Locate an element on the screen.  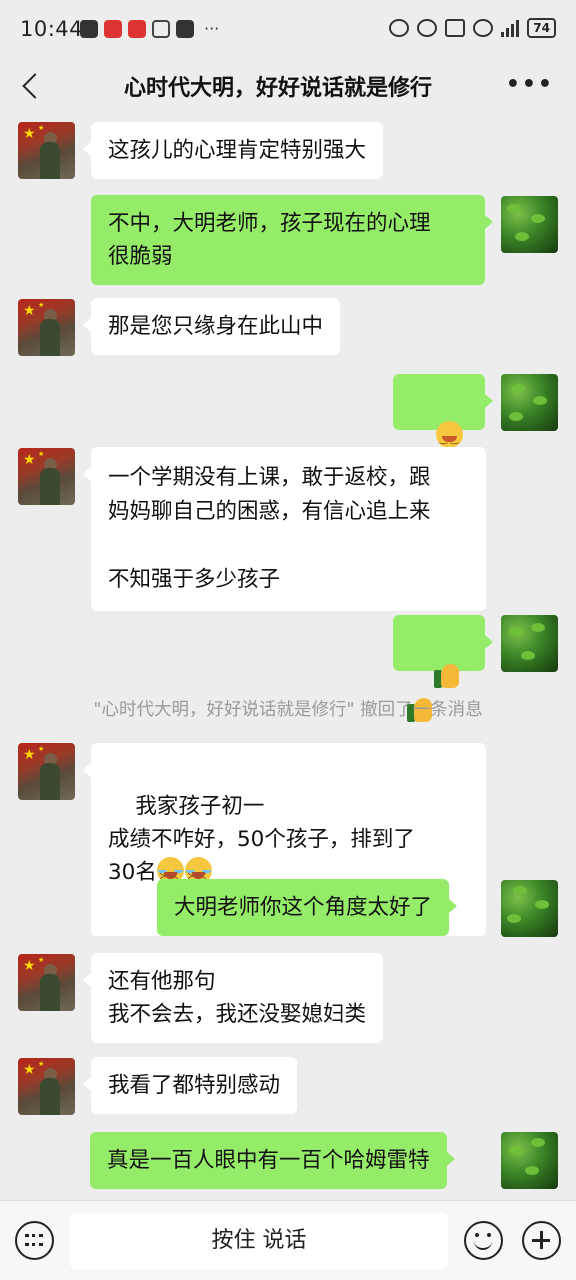
status-bar: 10:44 ··· 74 is located at coordinates (288, 30).